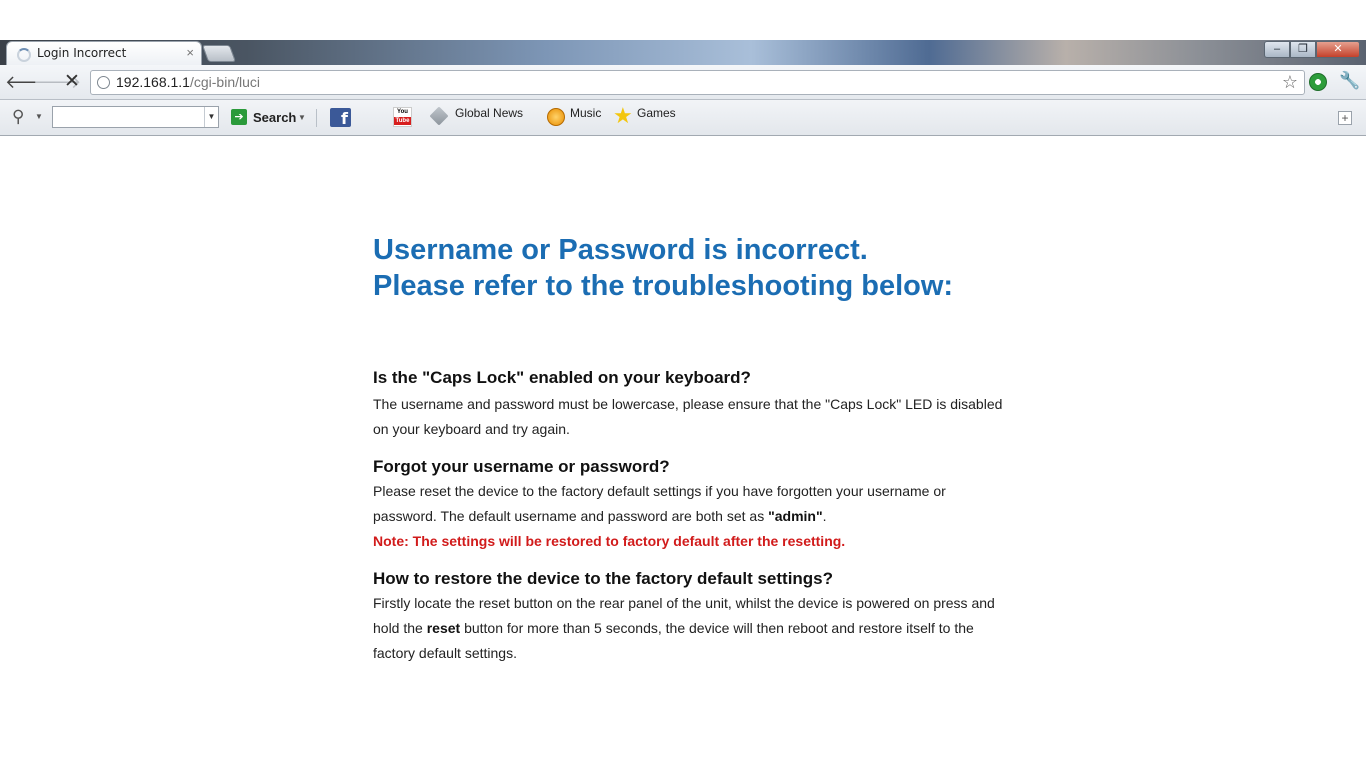  I want to click on bookmark-star-icon: ☆, so click(1290, 82).